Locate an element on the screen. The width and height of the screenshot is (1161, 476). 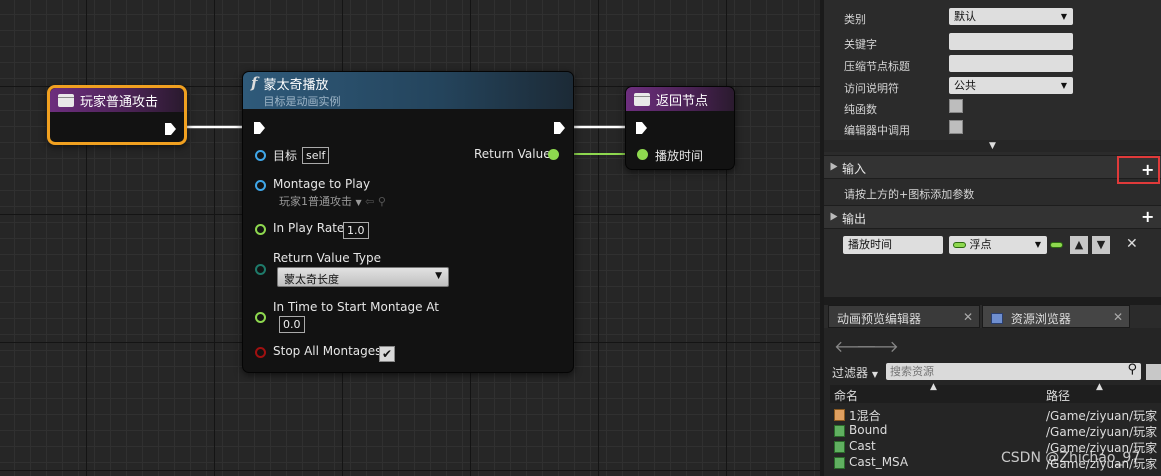
montage-pin-icon is located at coordinates (260, 185).